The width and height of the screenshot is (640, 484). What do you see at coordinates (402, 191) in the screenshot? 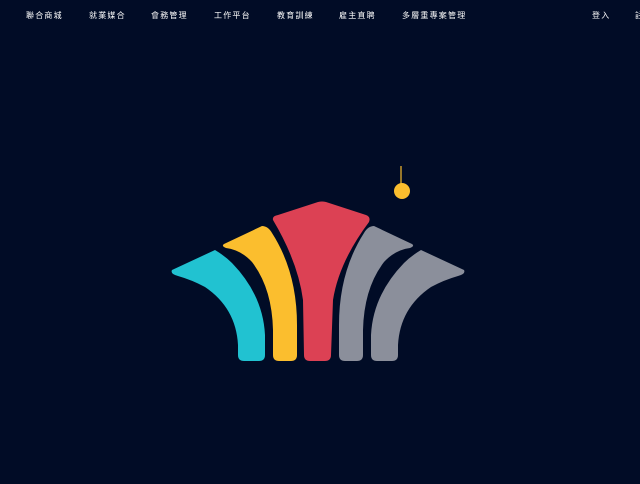
I see `logo-tassel-dot` at bounding box center [402, 191].